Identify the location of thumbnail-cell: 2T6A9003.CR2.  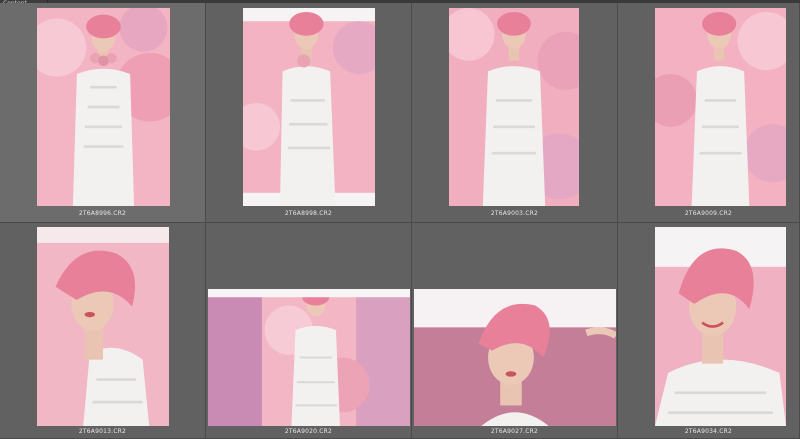
(515, 113).